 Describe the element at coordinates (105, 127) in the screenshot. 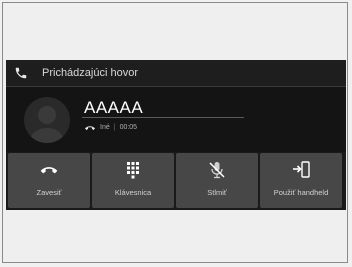

I see `number-type: Iné` at that location.